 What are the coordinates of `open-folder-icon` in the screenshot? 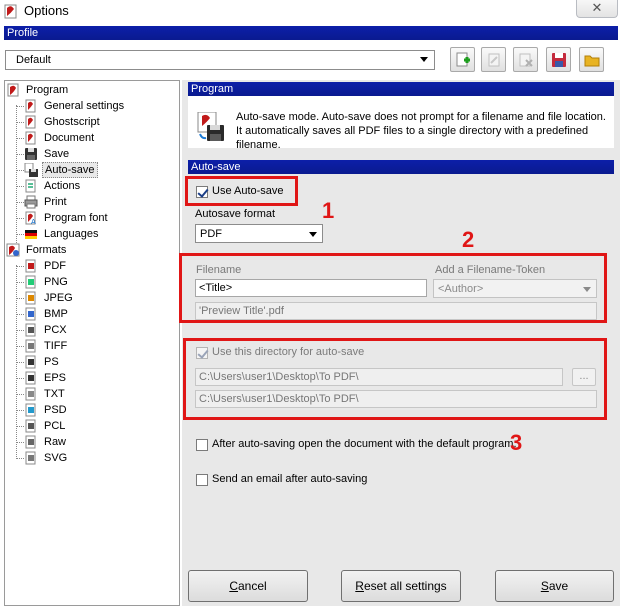 It's located at (592, 60).